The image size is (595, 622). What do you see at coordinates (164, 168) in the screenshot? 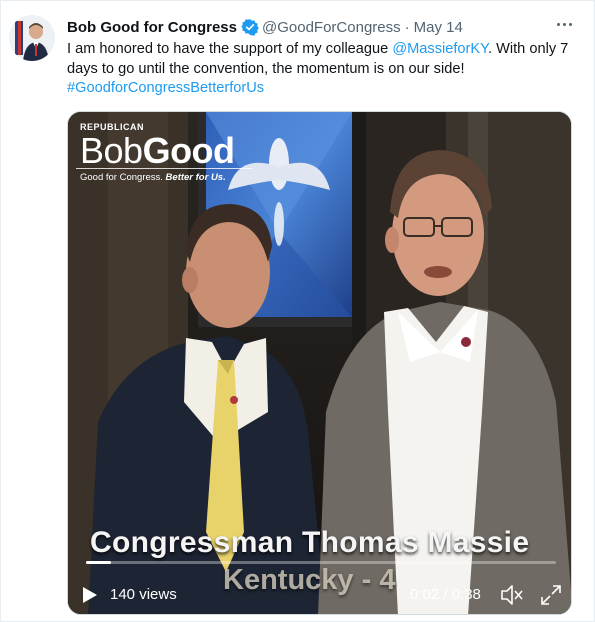
I see `logo-divider` at bounding box center [164, 168].